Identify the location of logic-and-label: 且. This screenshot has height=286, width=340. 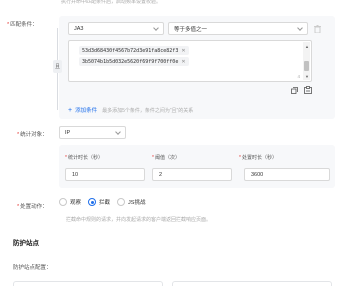
(57, 66).